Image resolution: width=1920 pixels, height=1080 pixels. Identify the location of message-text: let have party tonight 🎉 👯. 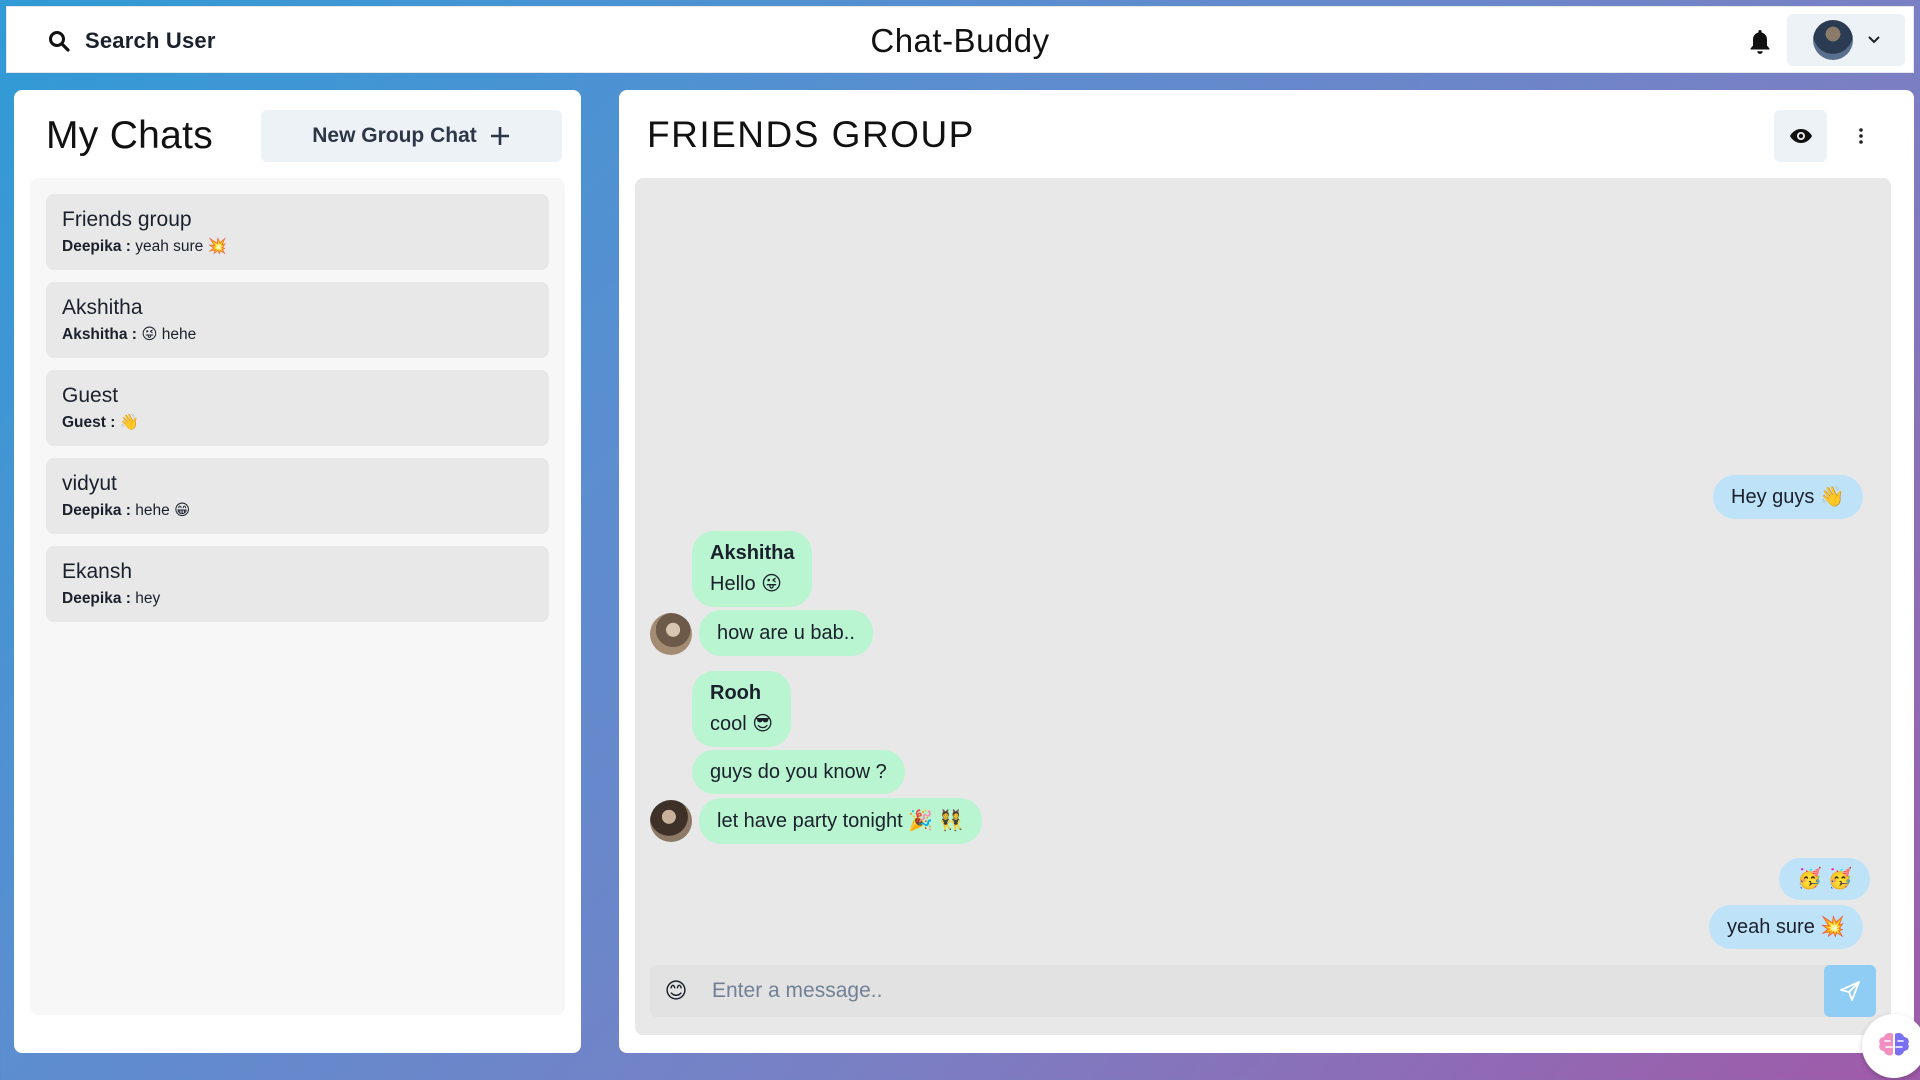
(840, 821).